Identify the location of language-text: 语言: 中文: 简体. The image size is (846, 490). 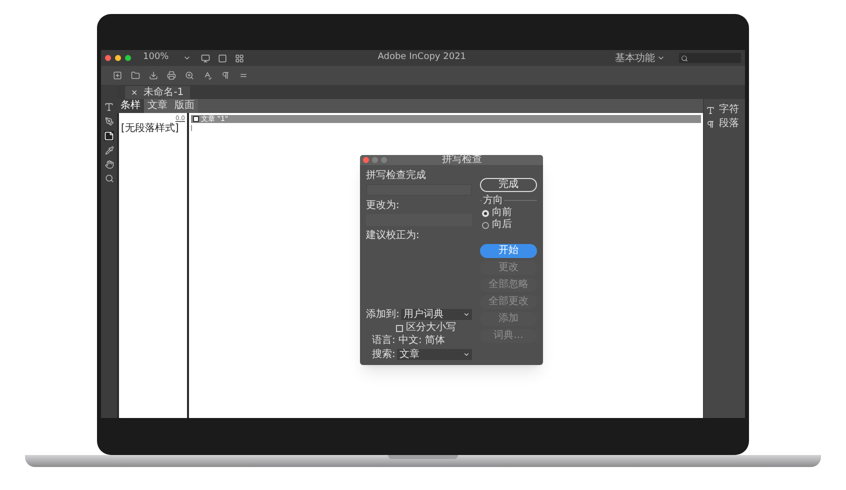
(409, 341).